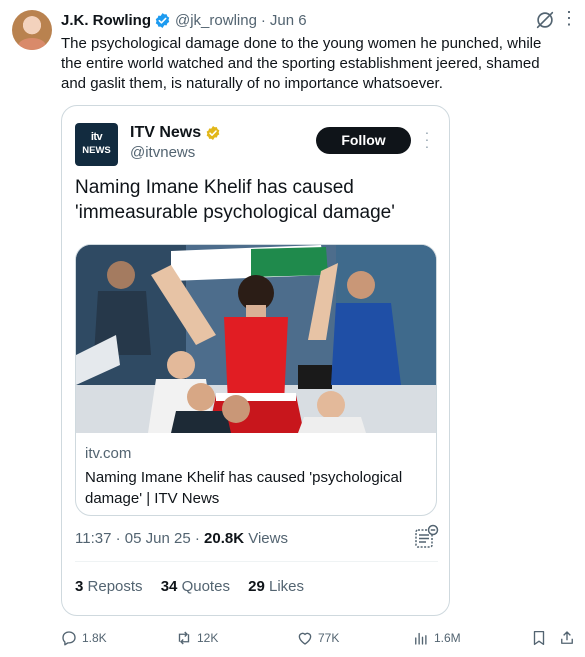 This screenshot has height=657, width=585. I want to click on gold-verified-badge-icon, so click(213, 133).